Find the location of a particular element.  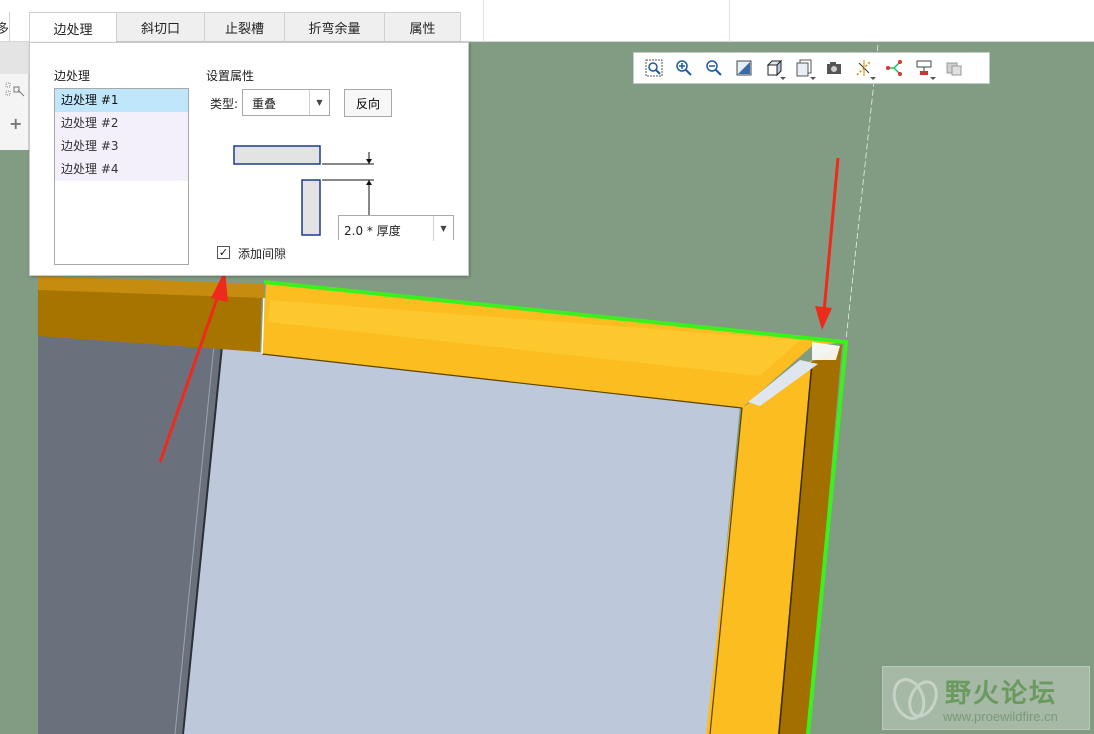

tab-miter-cut: 斜切口 is located at coordinates (161, 27).